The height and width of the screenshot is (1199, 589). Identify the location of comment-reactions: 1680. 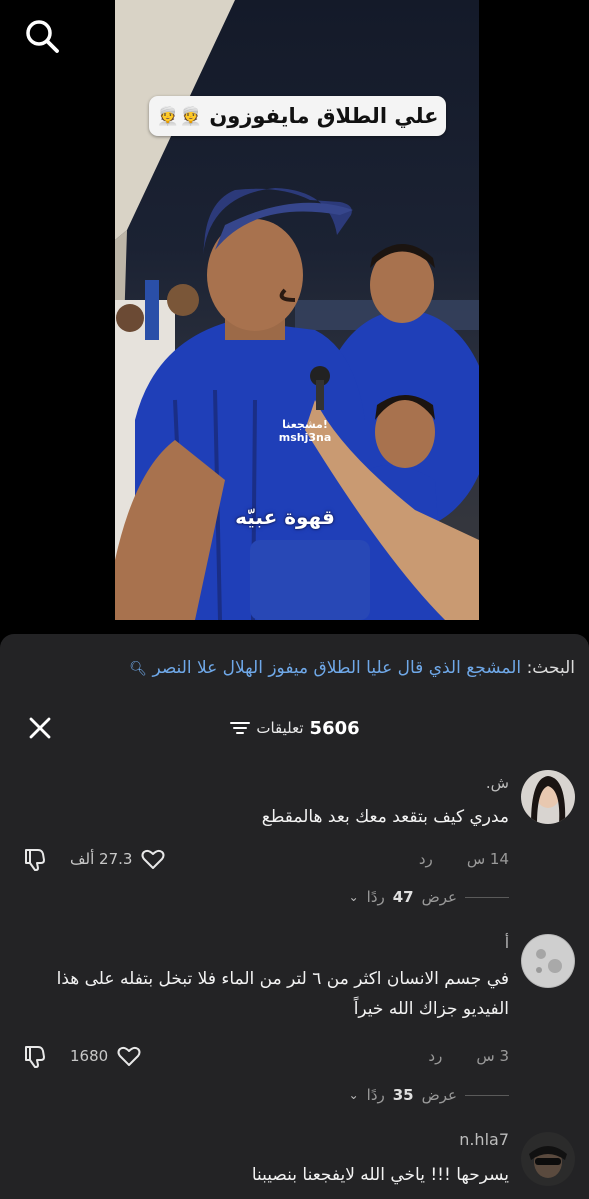
(82, 1056).